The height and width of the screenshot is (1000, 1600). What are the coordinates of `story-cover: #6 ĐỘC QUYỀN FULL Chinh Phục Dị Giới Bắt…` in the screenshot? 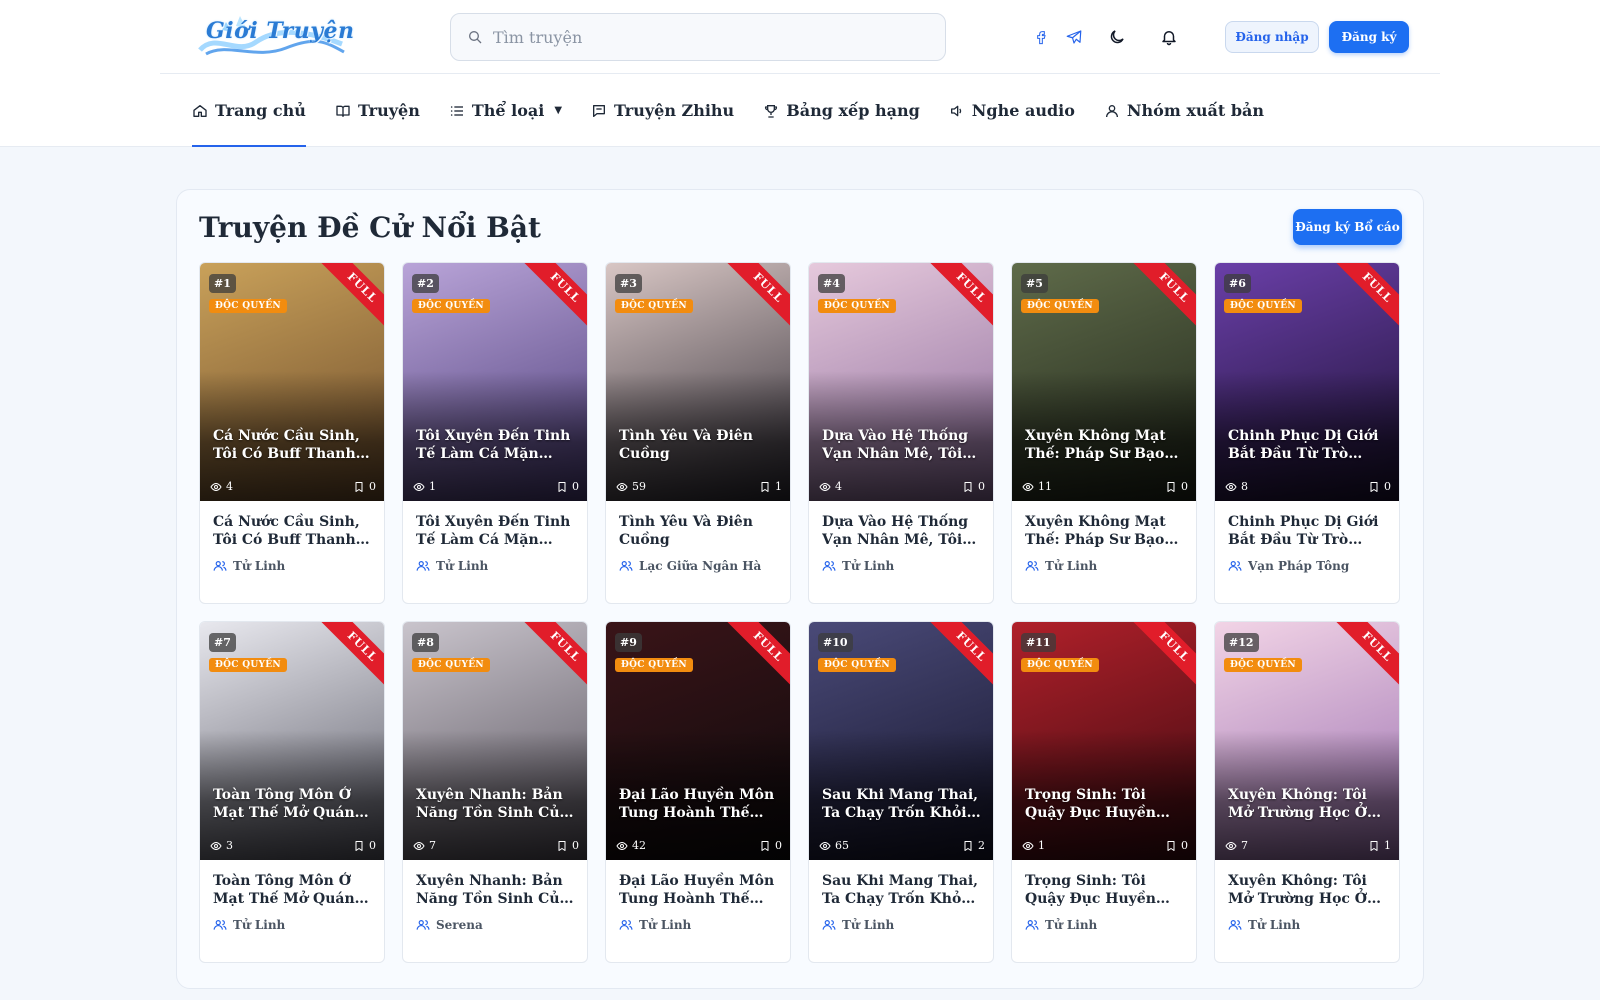 It's located at (1307, 382).